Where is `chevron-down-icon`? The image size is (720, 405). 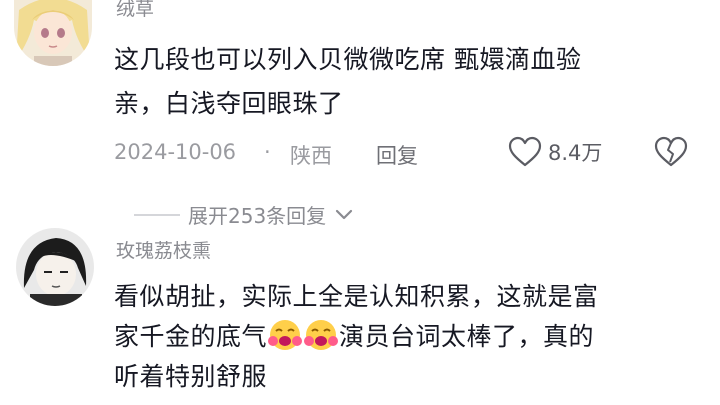
chevron-down-icon is located at coordinates (344, 214).